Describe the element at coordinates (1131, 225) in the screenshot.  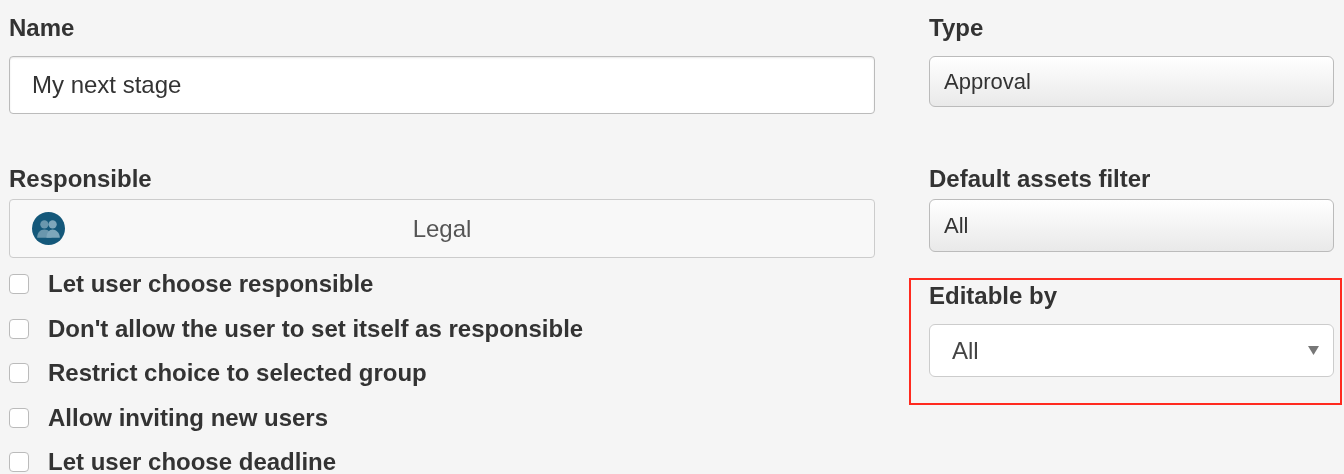
I see `filter-select: All` at that location.